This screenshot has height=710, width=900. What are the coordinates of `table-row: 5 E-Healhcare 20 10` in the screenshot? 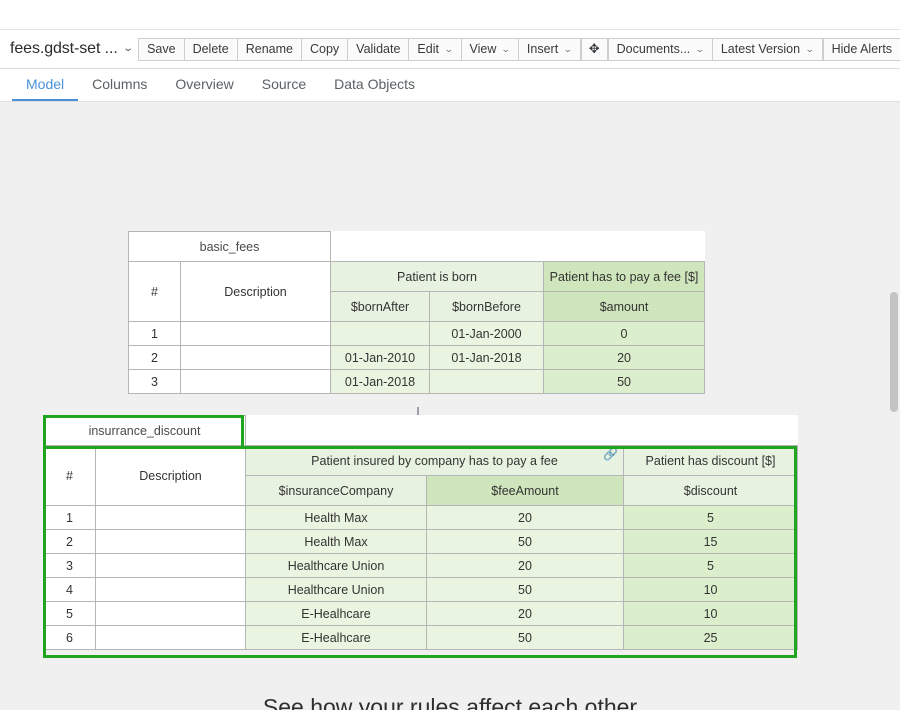 It's located at (421, 613).